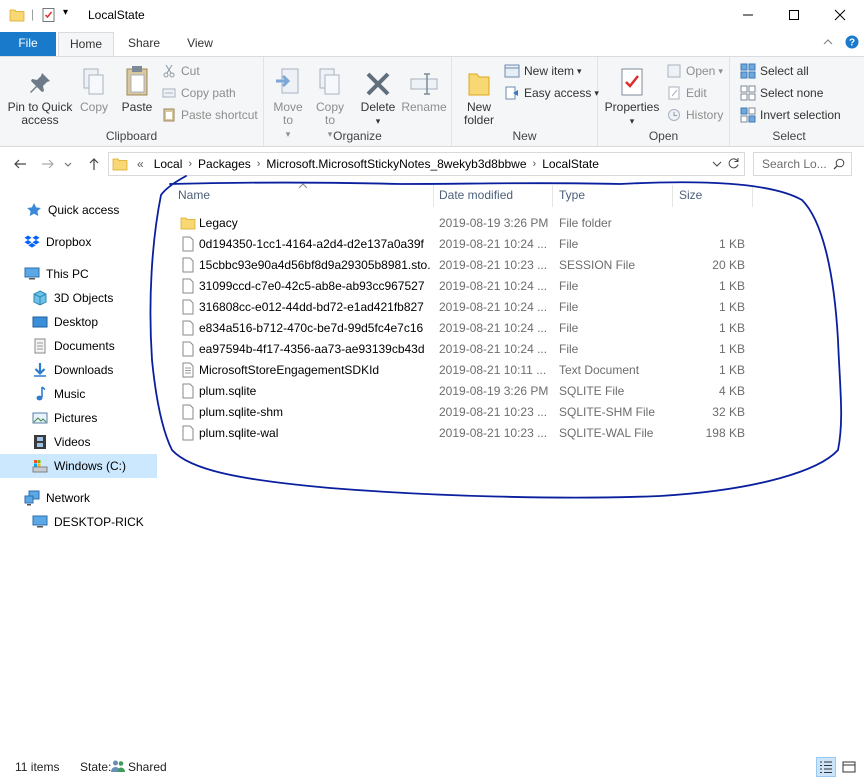  What do you see at coordinates (86, 44) in the screenshot?
I see `tab-home: Home` at bounding box center [86, 44].